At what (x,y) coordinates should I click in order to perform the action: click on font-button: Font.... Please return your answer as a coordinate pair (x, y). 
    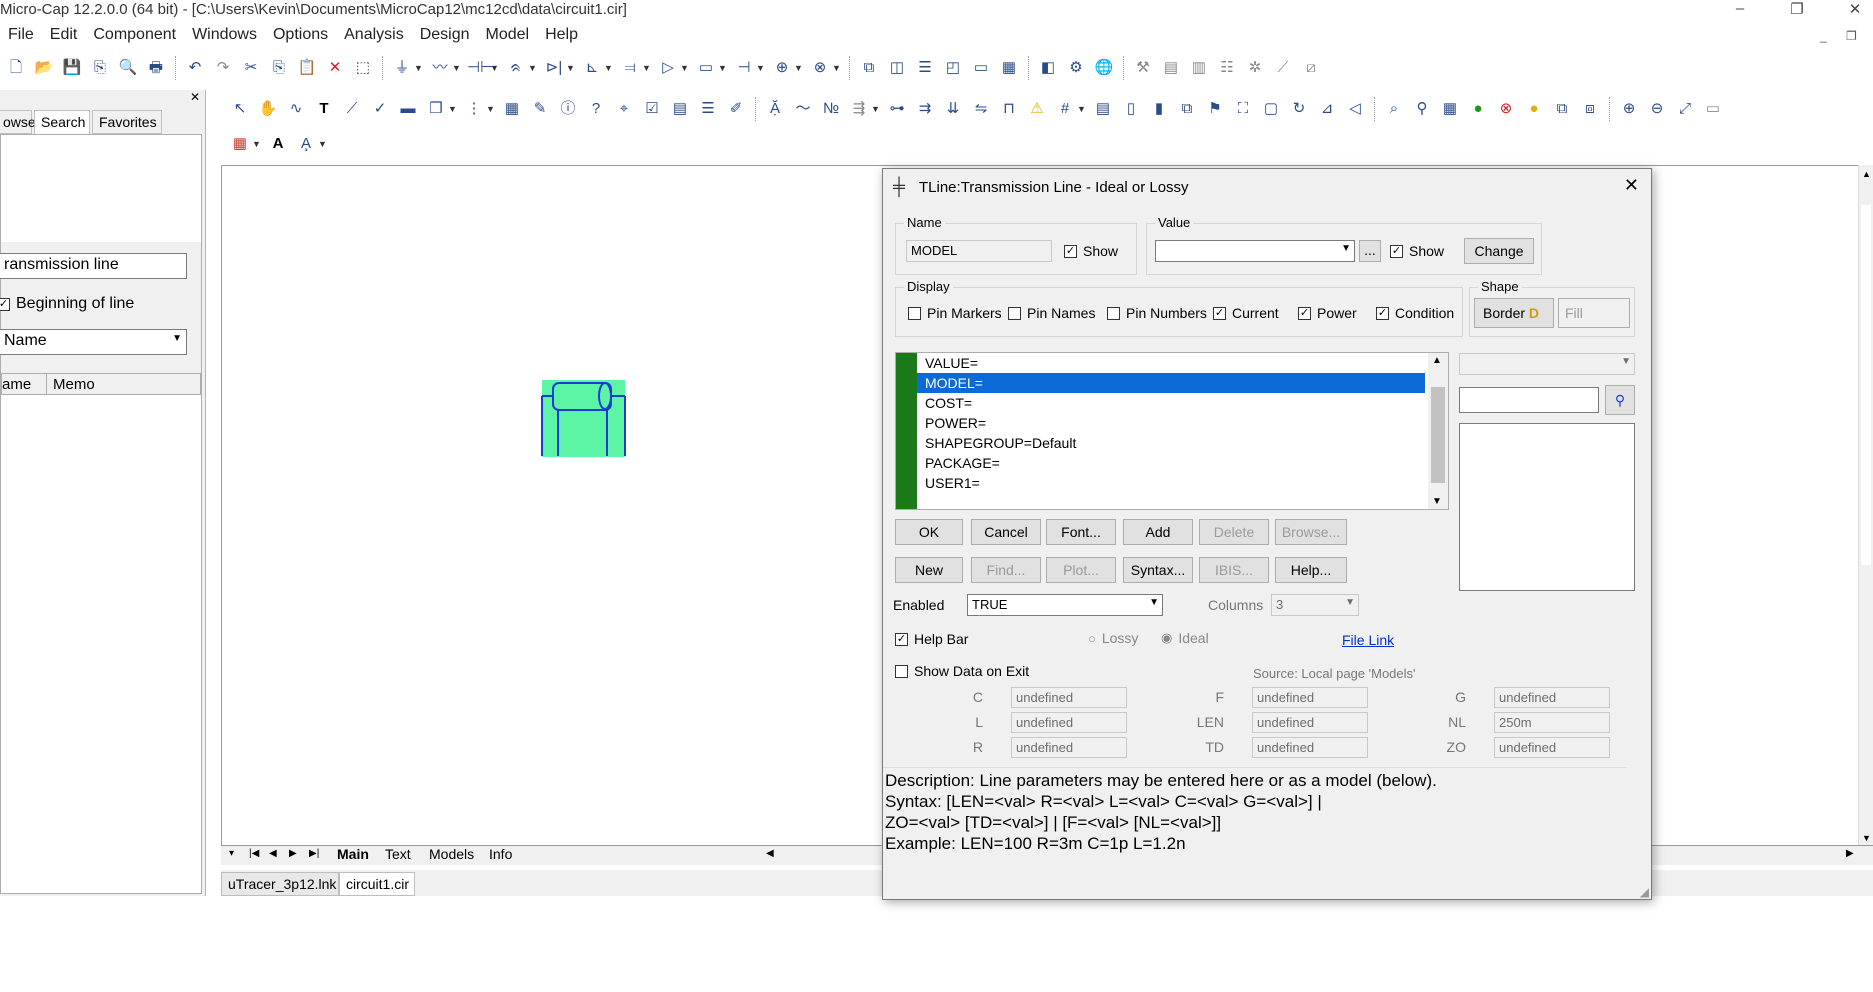
    Looking at the image, I should click on (1081, 532).